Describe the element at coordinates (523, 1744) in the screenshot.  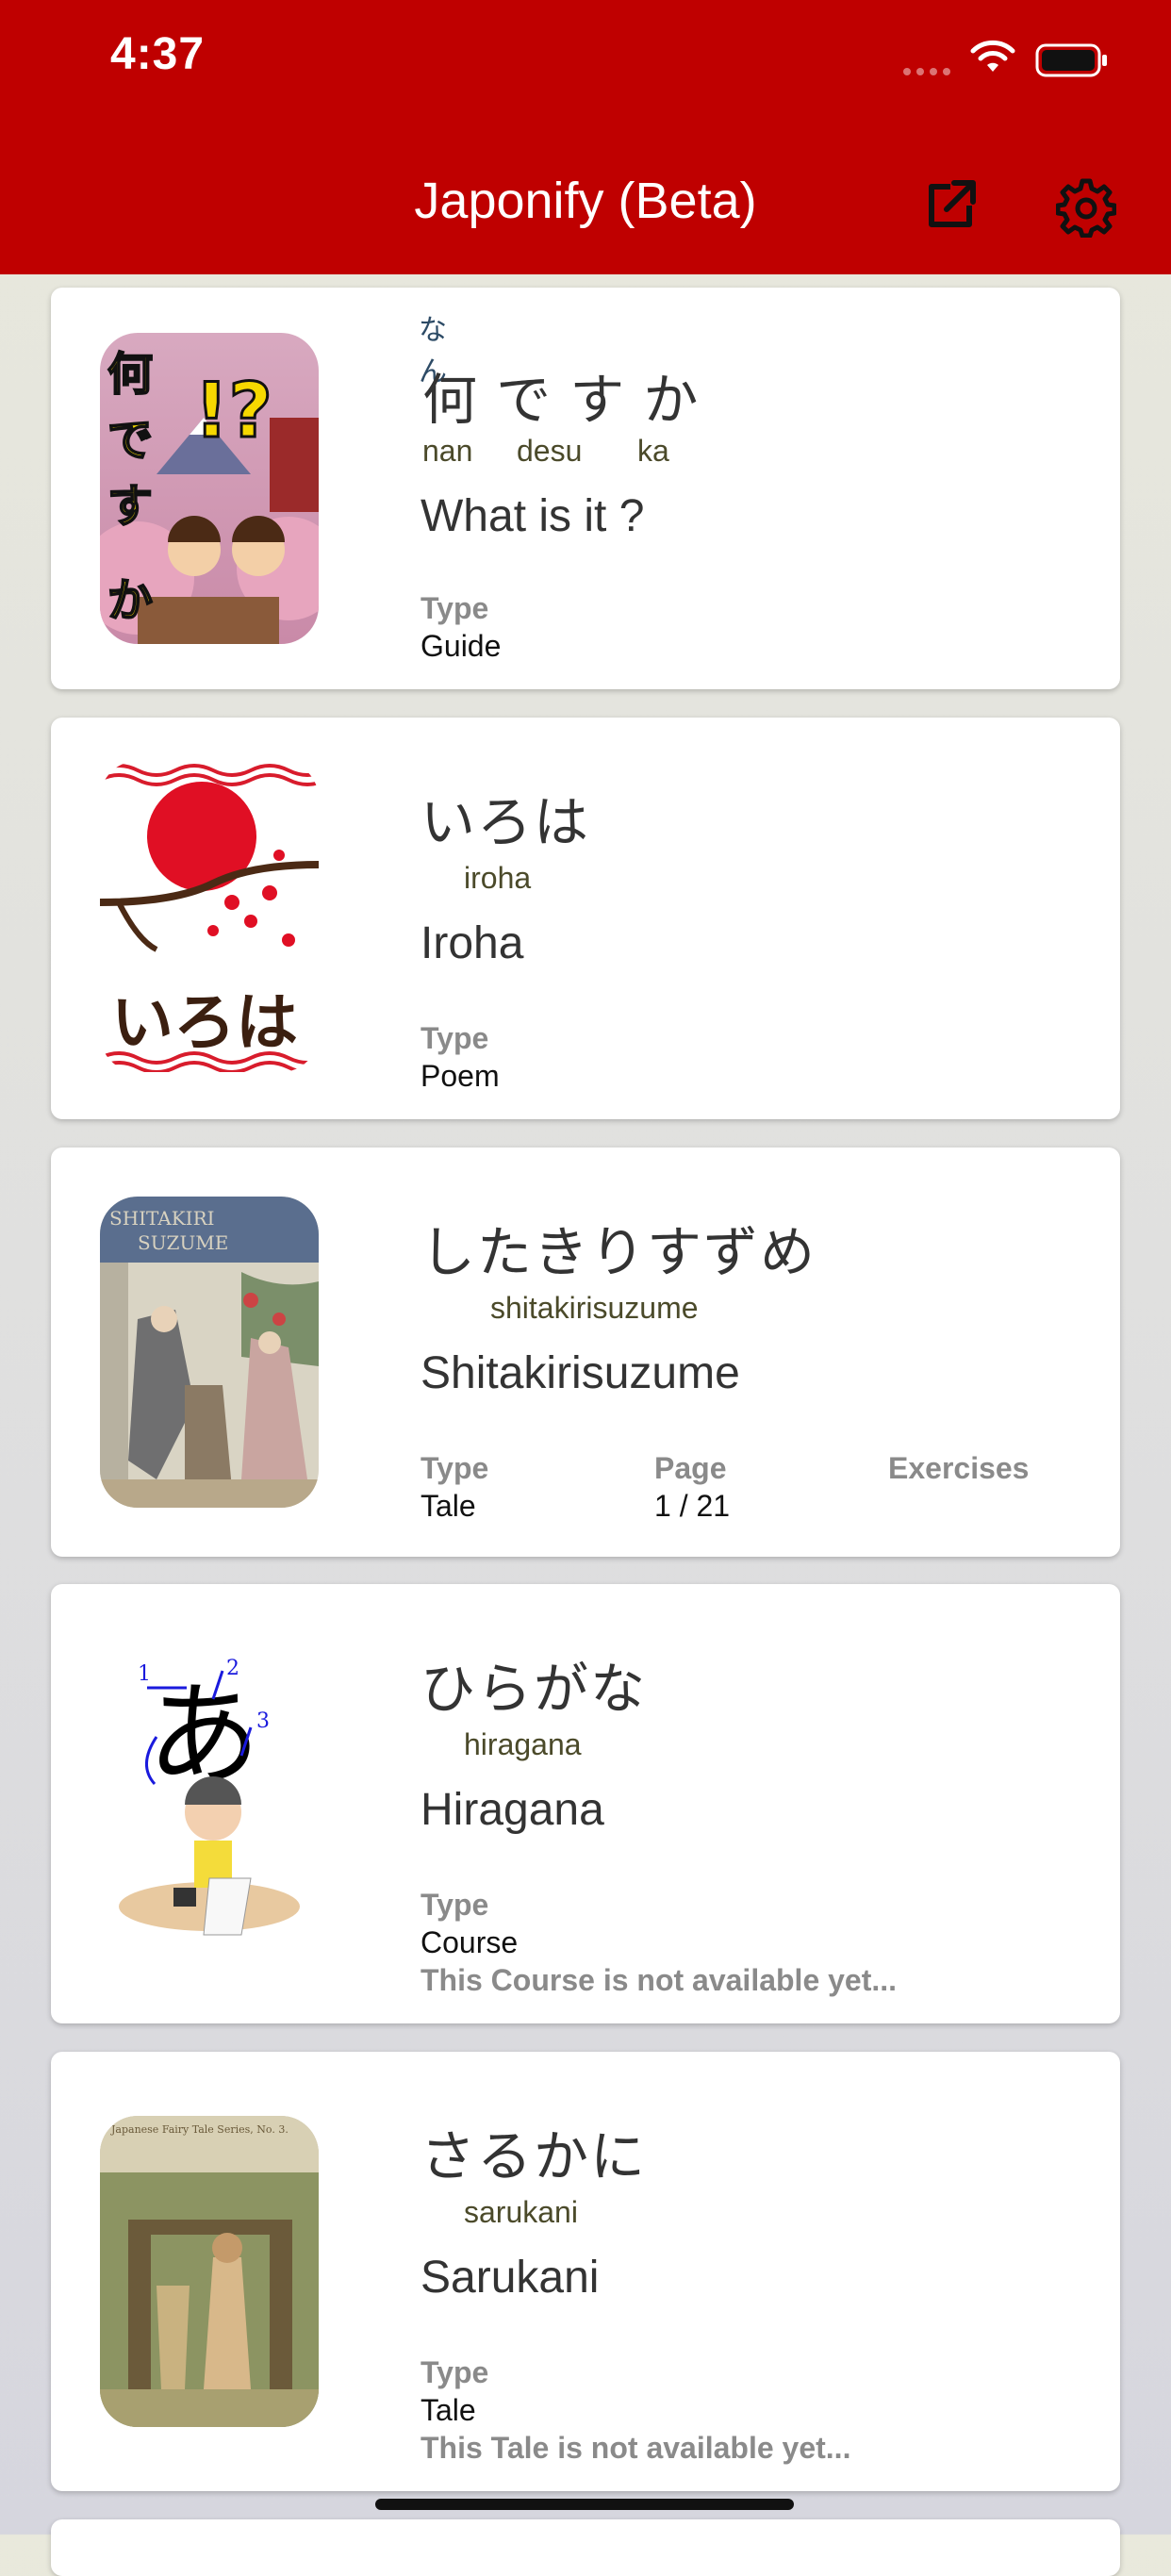
I see `romaji-text: hiragana` at that location.